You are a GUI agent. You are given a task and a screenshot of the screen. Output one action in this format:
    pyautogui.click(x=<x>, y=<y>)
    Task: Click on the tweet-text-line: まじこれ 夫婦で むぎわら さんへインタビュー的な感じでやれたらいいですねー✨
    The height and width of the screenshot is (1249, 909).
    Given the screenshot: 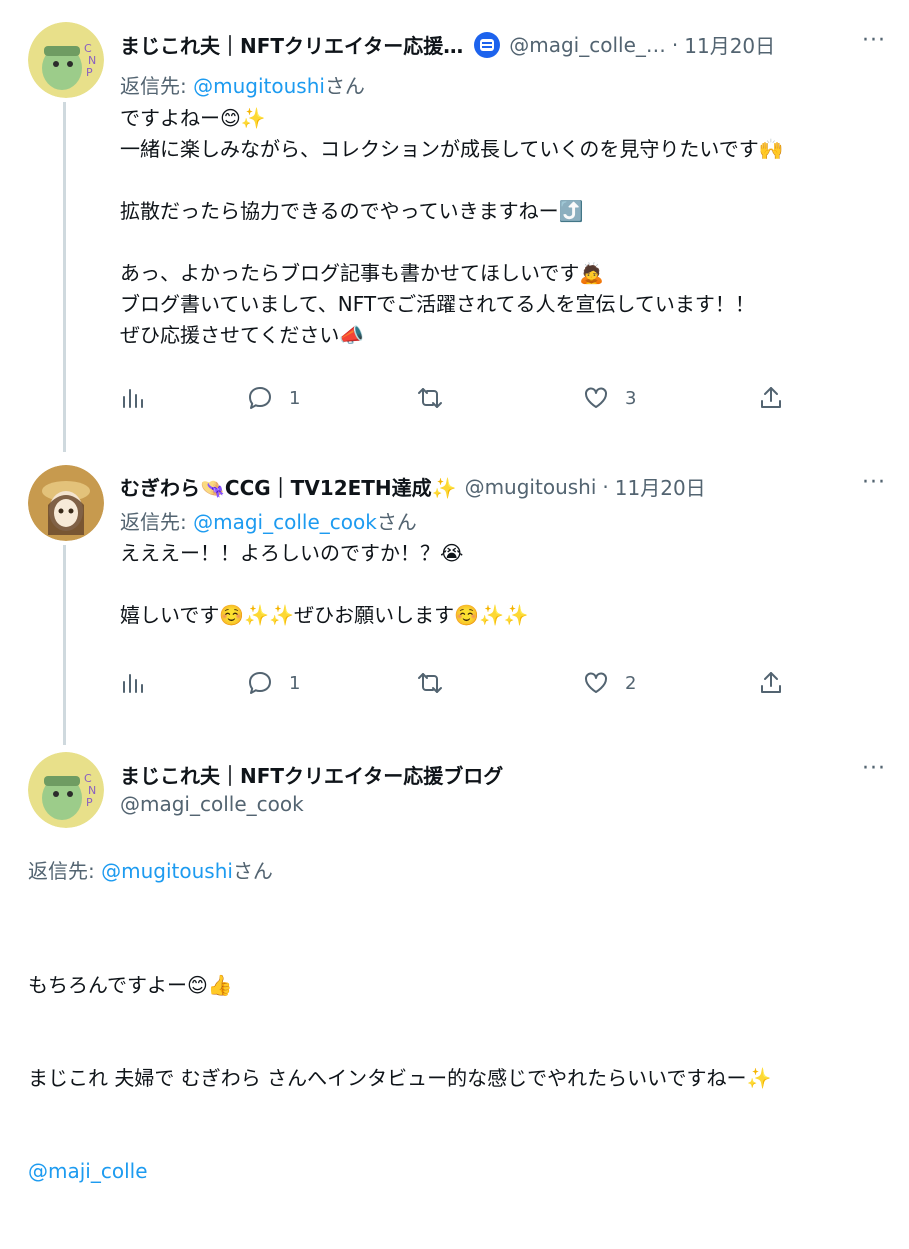 What is the action you would take?
    pyautogui.click(x=400, y=1078)
    